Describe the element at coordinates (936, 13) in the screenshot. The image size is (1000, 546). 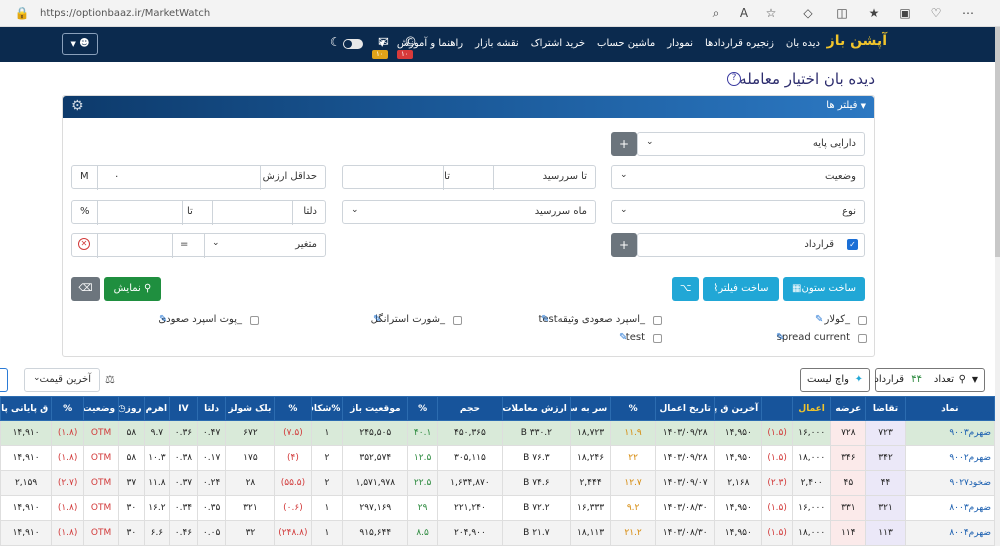
I see `browser-essentials-icon: ♡` at that location.